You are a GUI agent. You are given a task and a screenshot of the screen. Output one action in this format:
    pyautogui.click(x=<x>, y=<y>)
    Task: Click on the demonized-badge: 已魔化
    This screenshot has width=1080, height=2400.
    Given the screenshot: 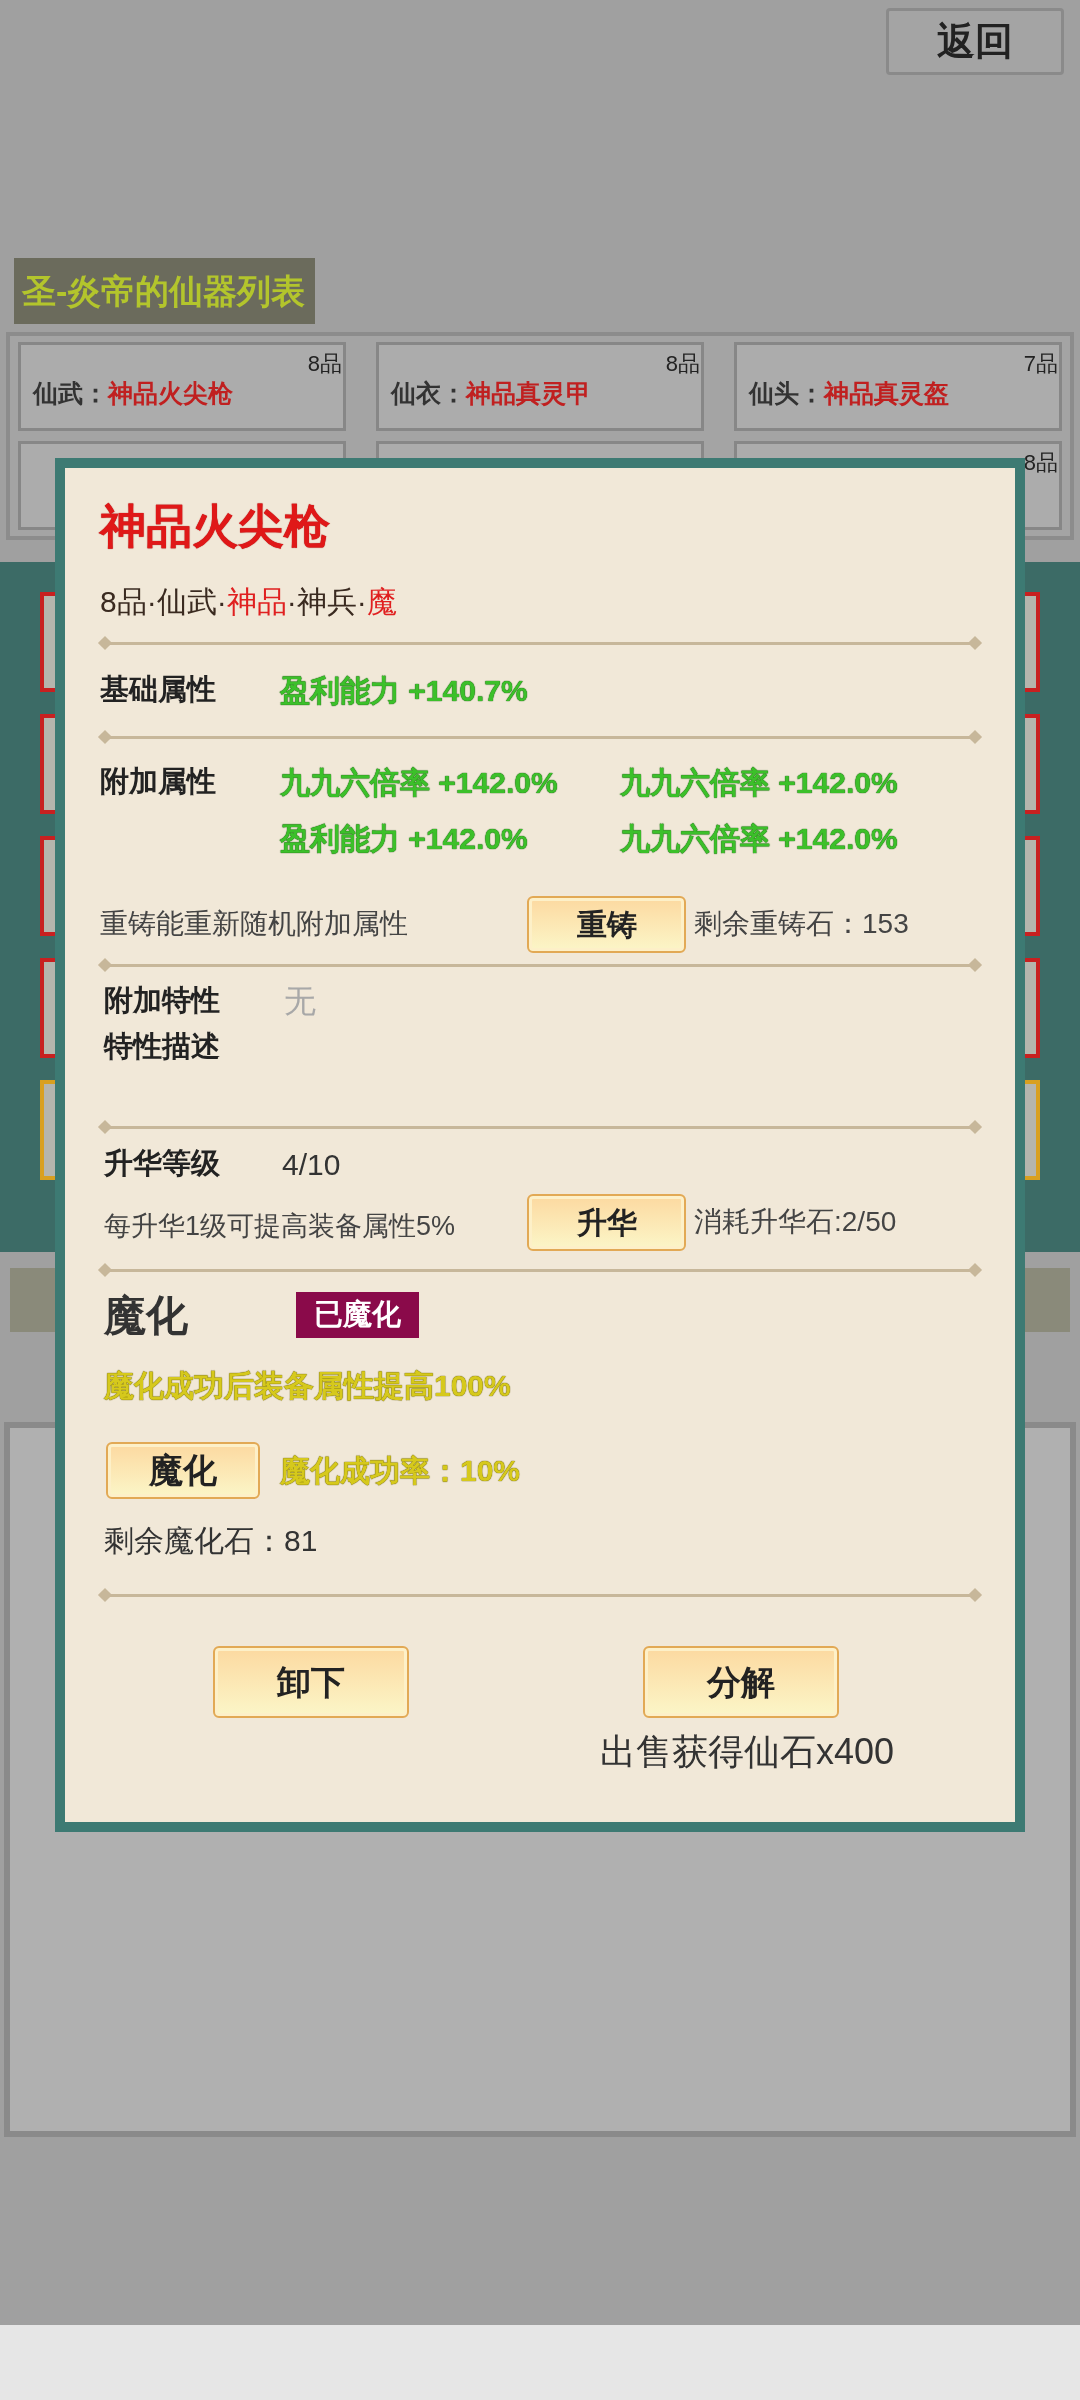 What is the action you would take?
    pyautogui.click(x=357, y=1315)
    